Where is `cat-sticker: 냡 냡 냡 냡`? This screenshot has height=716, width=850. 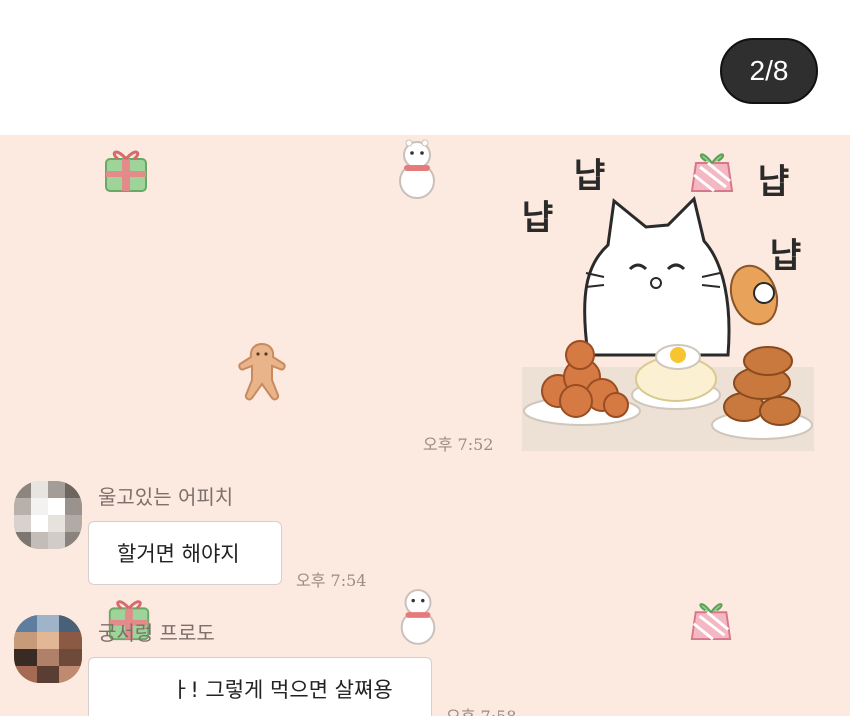
cat-sticker: 냡 냡 냡 냡 is located at coordinates (668, 303).